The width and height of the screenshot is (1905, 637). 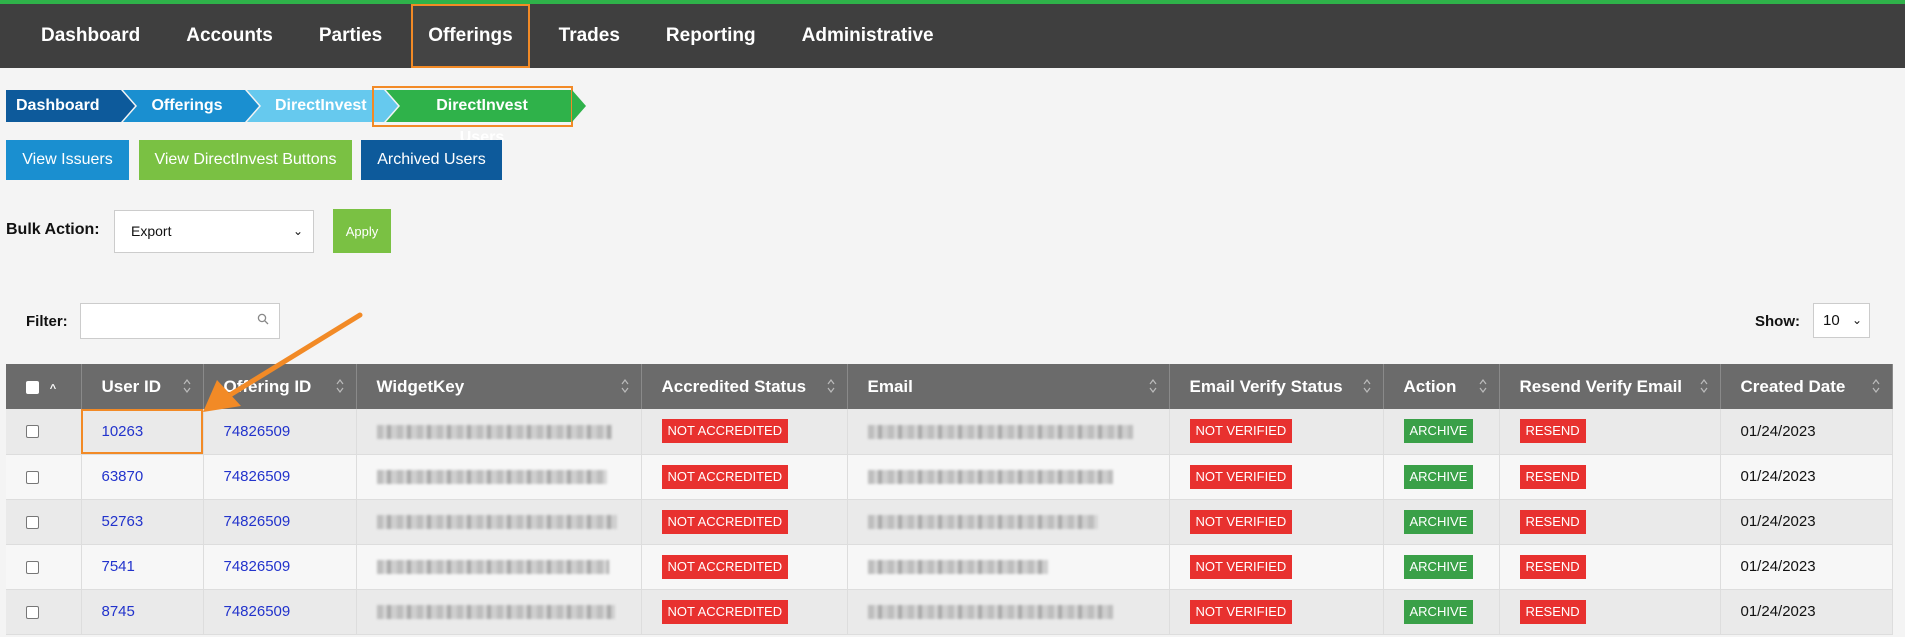 I want to click on annotation-arrow-icon, so click(x=283, y=362).